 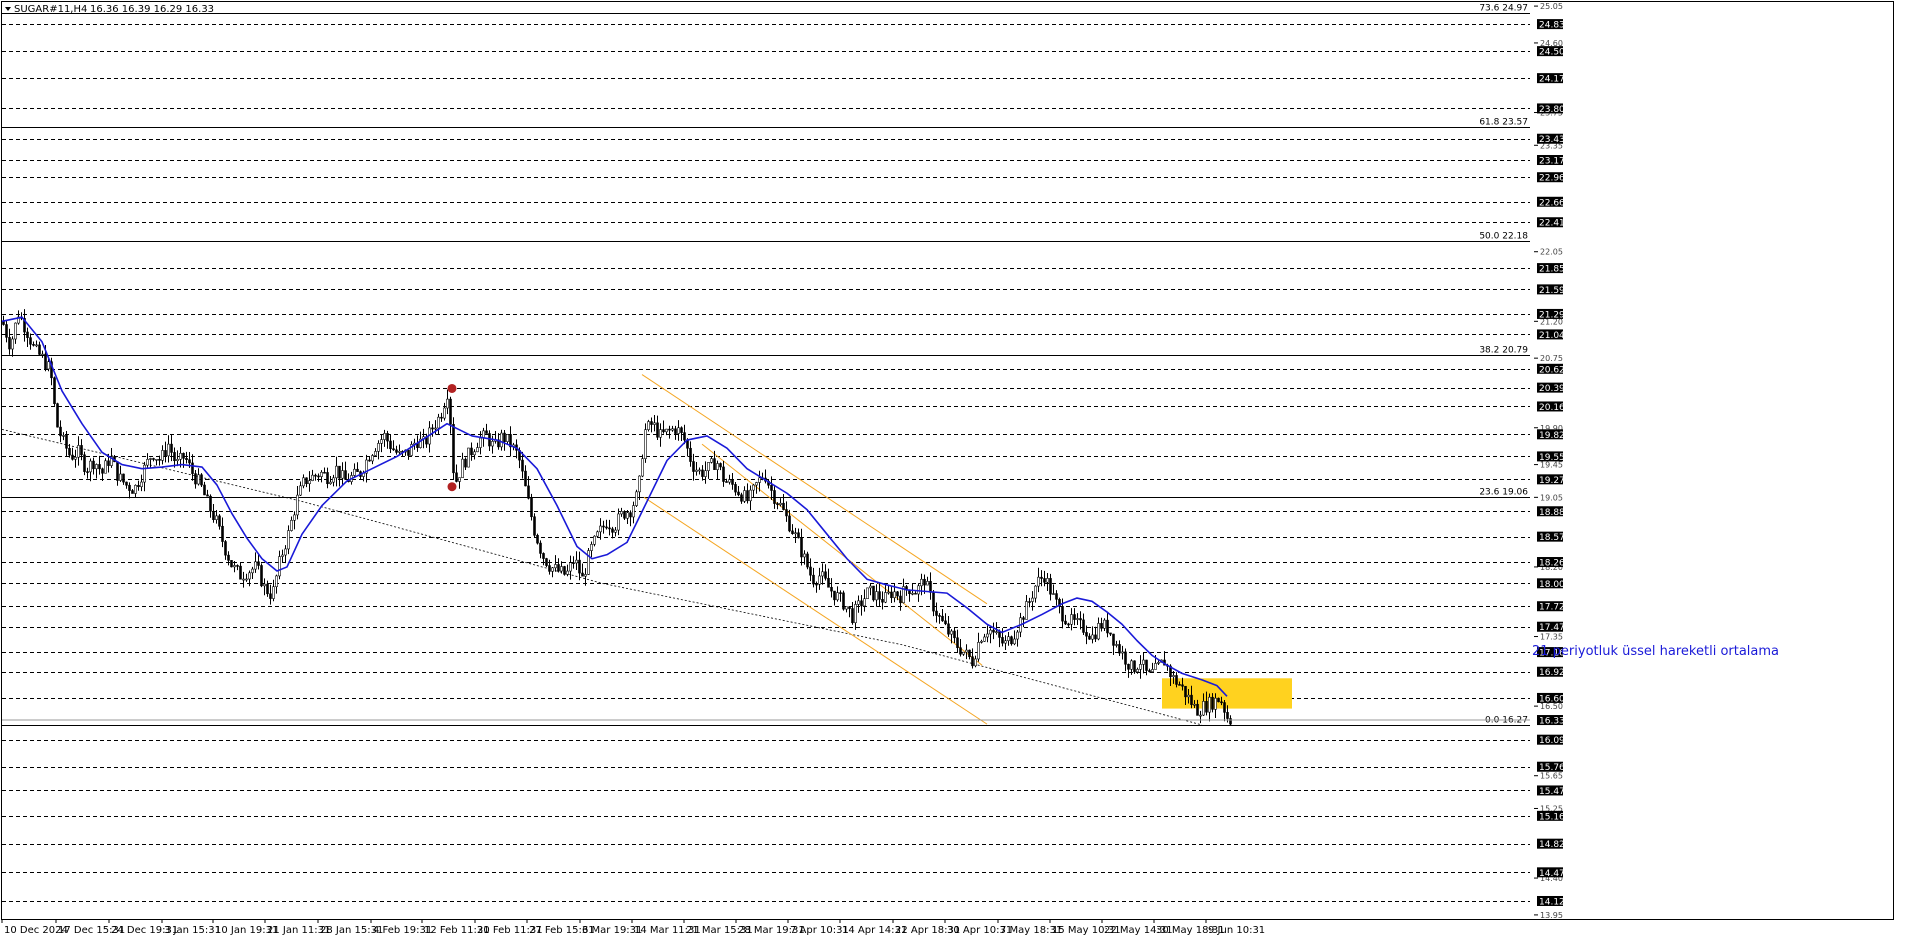 What do you see at coordinates (1552, 585) in the screenshot?
I see `y-price-label: 18.00` at bounding box center [1552, 585].